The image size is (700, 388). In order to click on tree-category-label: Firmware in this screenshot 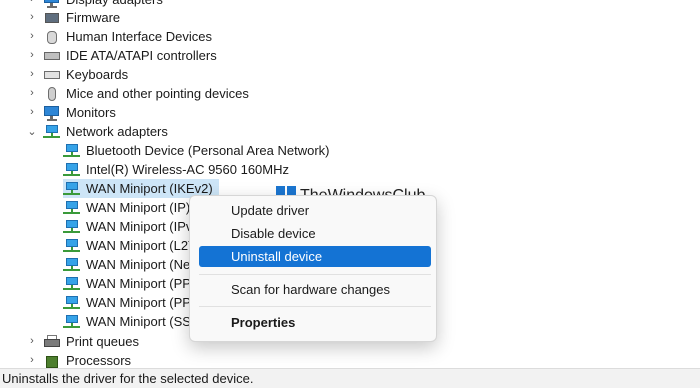, I will do `click(93, 17)`.